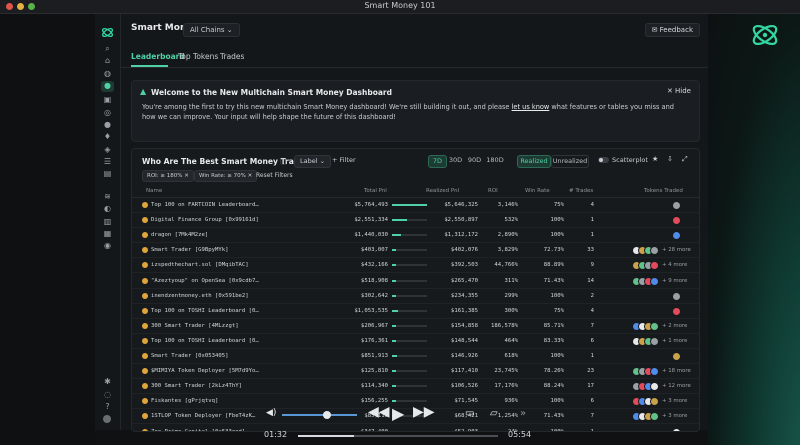 Image resolution: width=800 pixels, height=445 pixels. What do you see at coordinates (685, 159) in the screenshot?
I see `expand-icon: ⤢` at bounding box center [685, 159].